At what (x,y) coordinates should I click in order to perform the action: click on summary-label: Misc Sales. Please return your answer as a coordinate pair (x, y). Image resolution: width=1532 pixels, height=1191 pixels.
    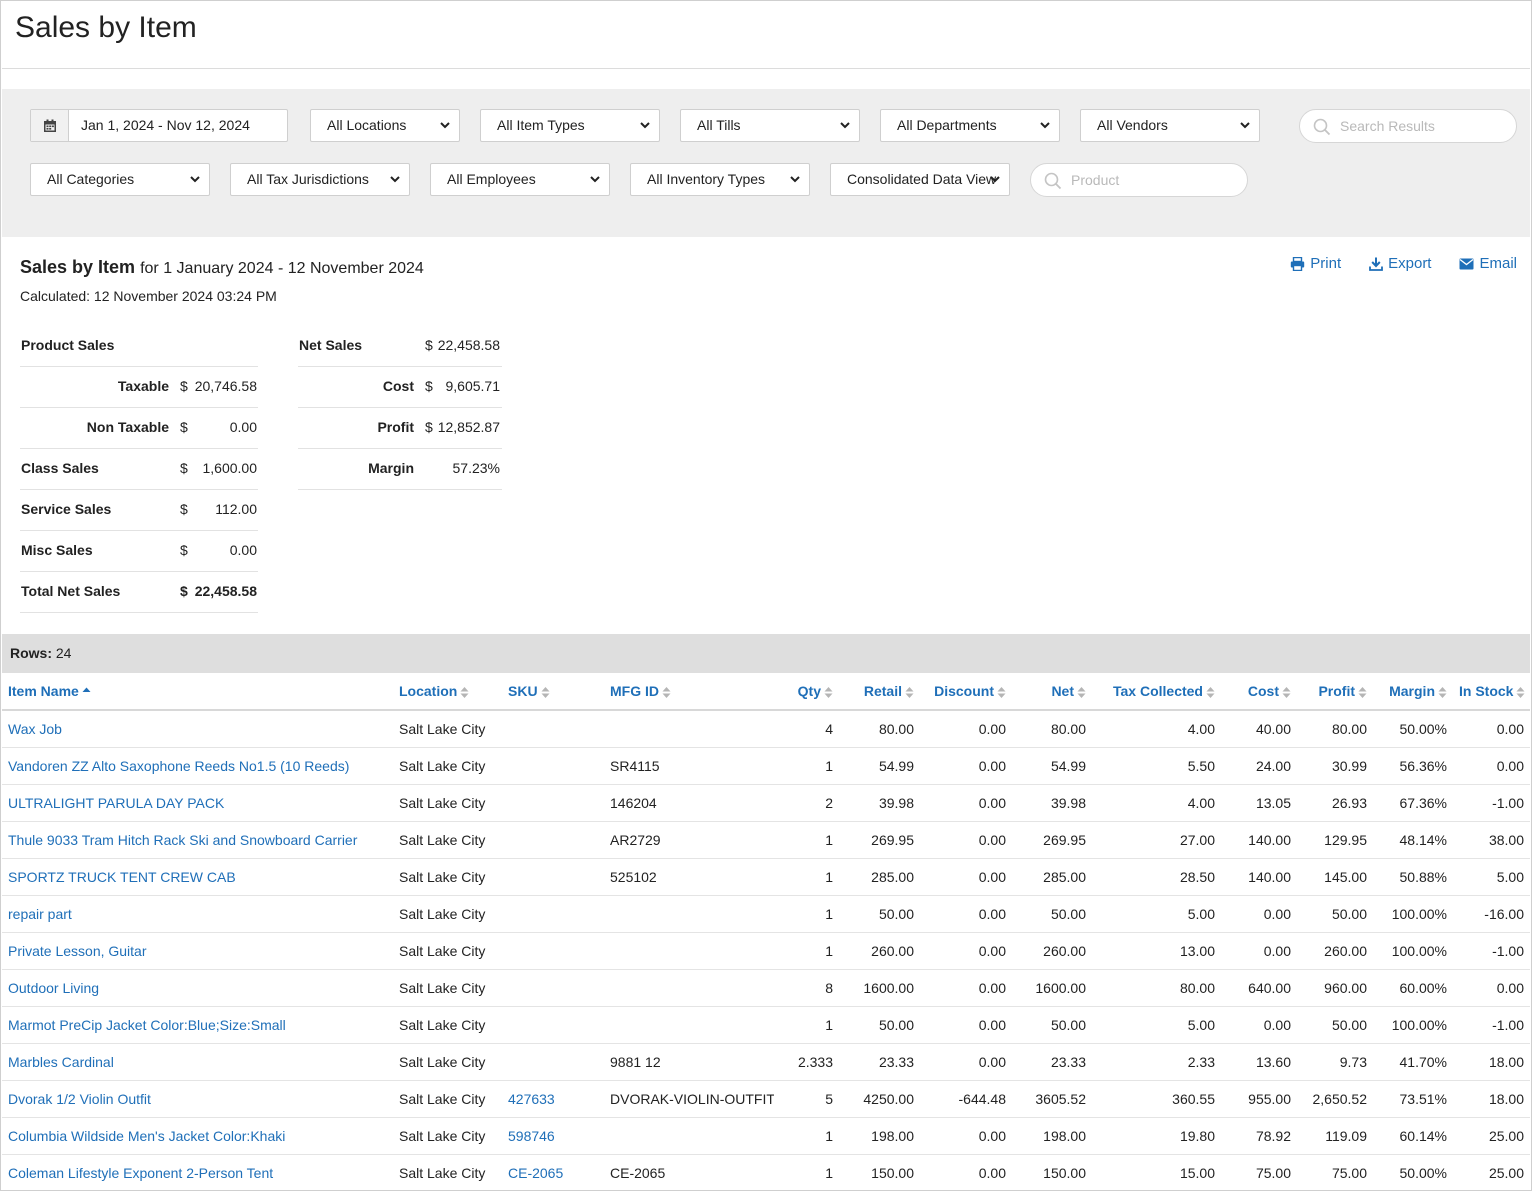
    Looking at the image, I should click on (57, 550).